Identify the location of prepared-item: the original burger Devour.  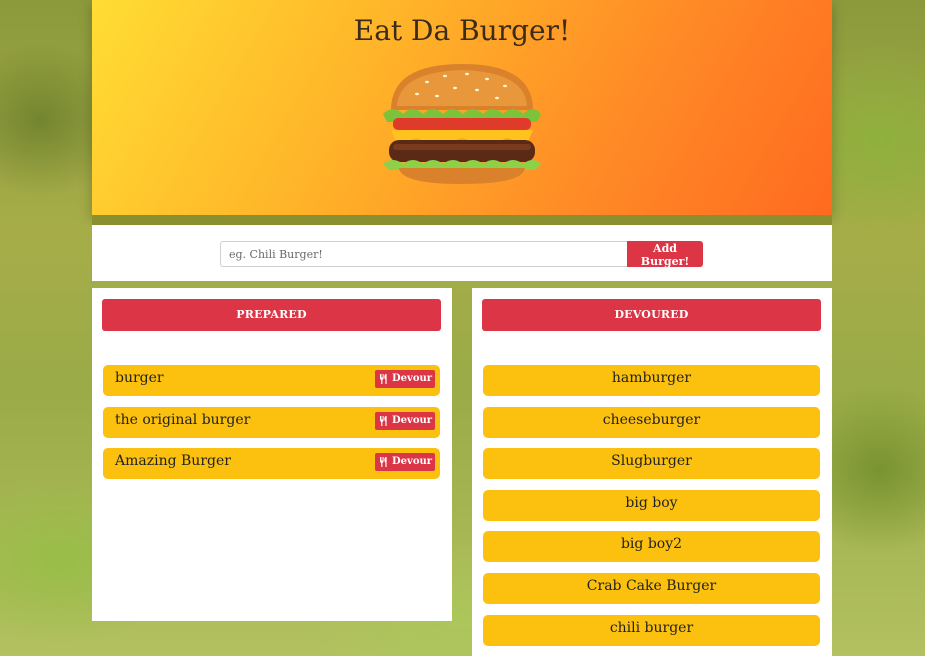
(271, 422).